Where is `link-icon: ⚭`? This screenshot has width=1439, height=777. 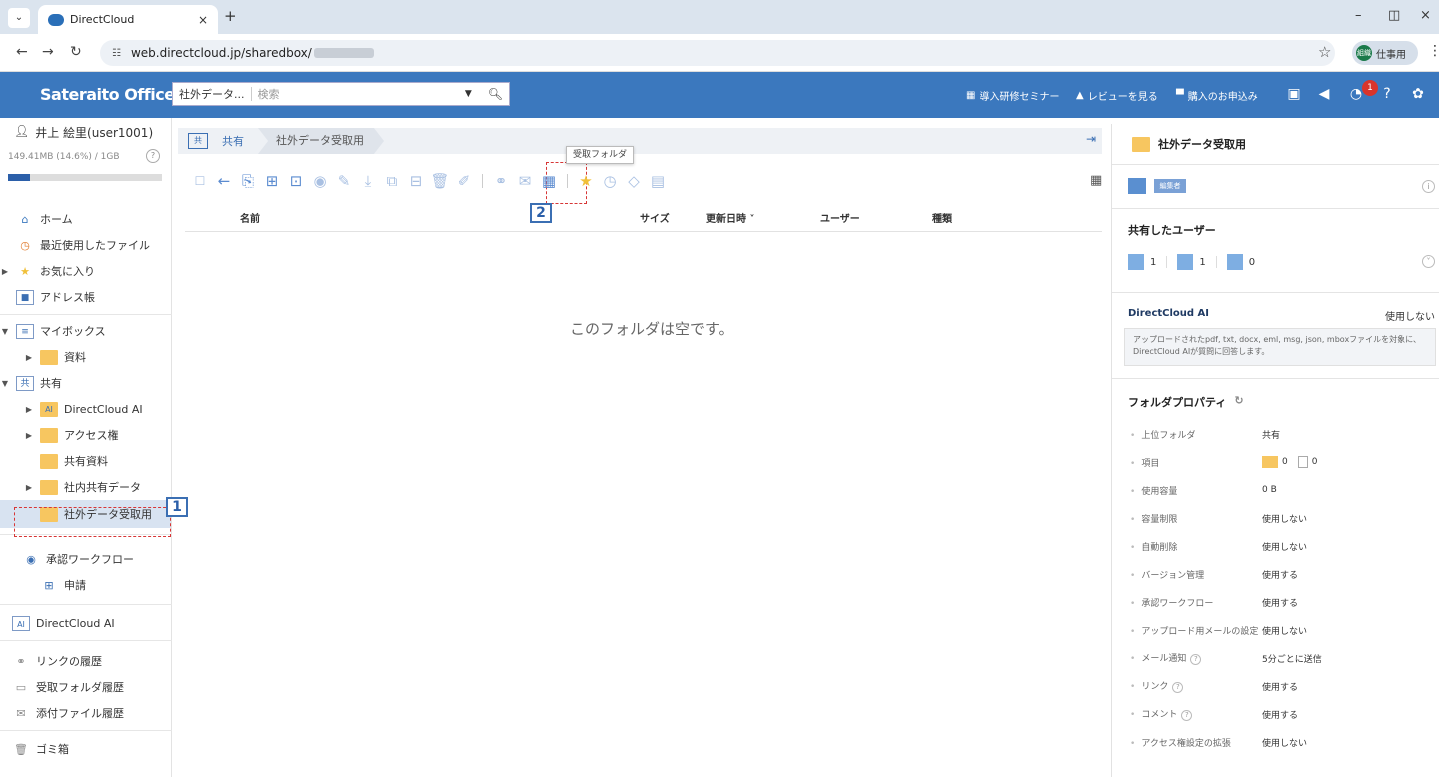 link-icon: ⚭ is located at coordinates (501, 181).